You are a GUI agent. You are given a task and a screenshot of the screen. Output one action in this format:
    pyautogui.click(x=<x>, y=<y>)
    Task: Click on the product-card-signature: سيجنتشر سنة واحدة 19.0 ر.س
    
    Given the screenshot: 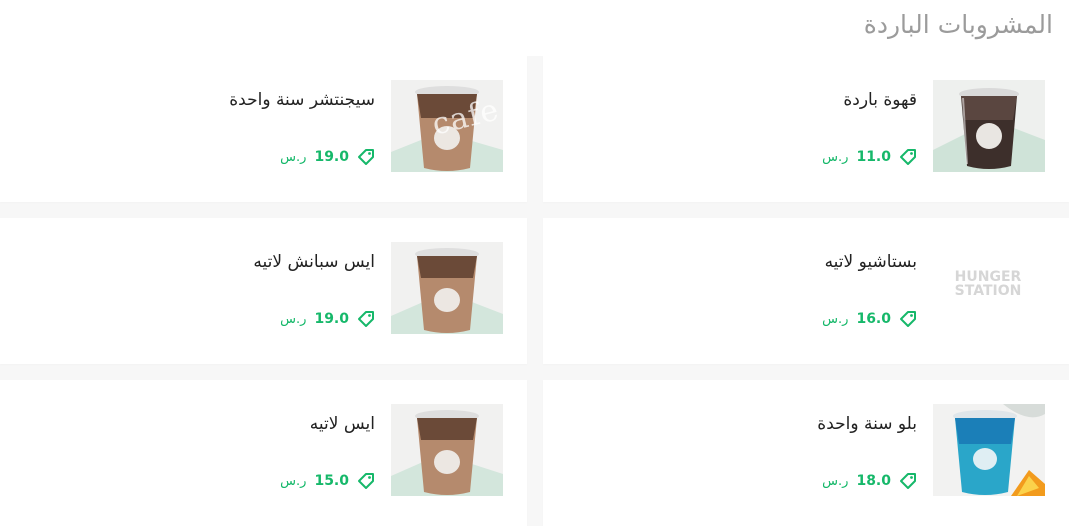 What is the action you would take?
    pyautogui.click(x=263, y=129)
    